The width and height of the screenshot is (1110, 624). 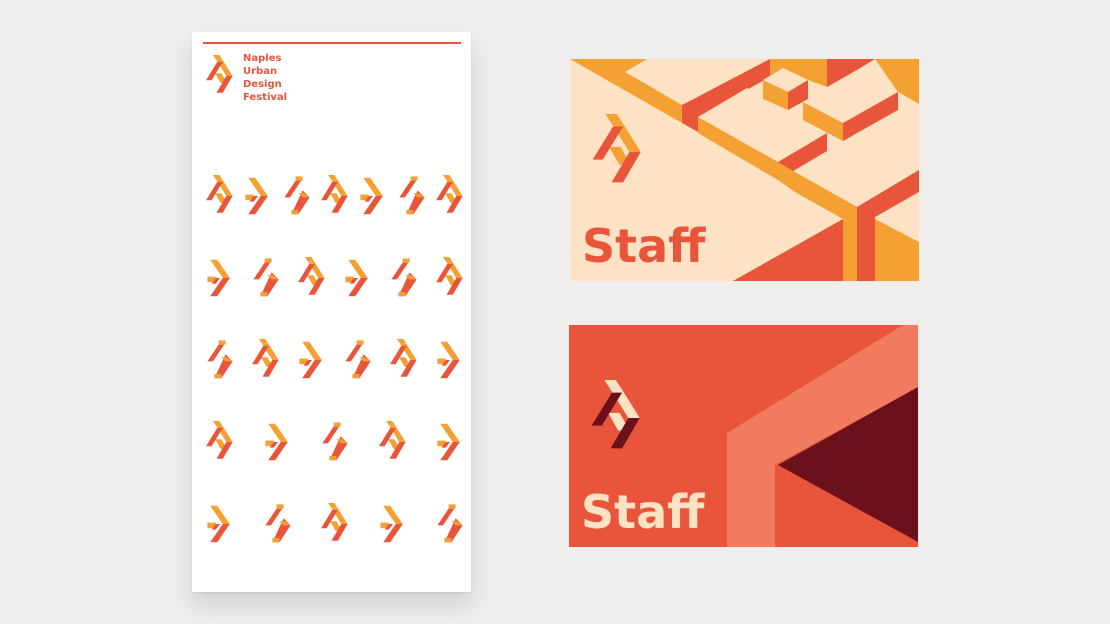 What do you see at coordinates (332, 43) in the screenshot?
I see `poster-top-rule` at bounding box center [332, 43].